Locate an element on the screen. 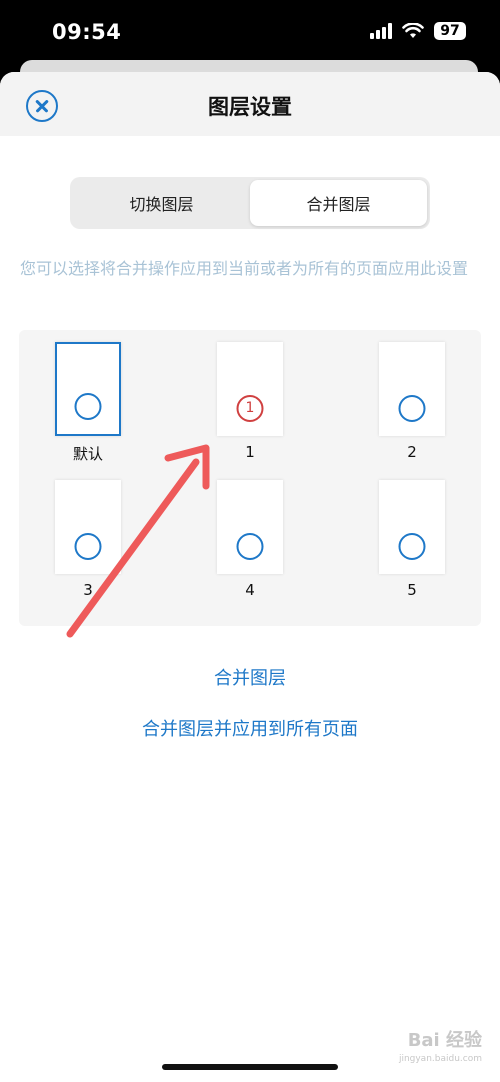 This screenshot has height=1082, width=500. layer-item-1: 1 1 is located at coordinates (250, 401).